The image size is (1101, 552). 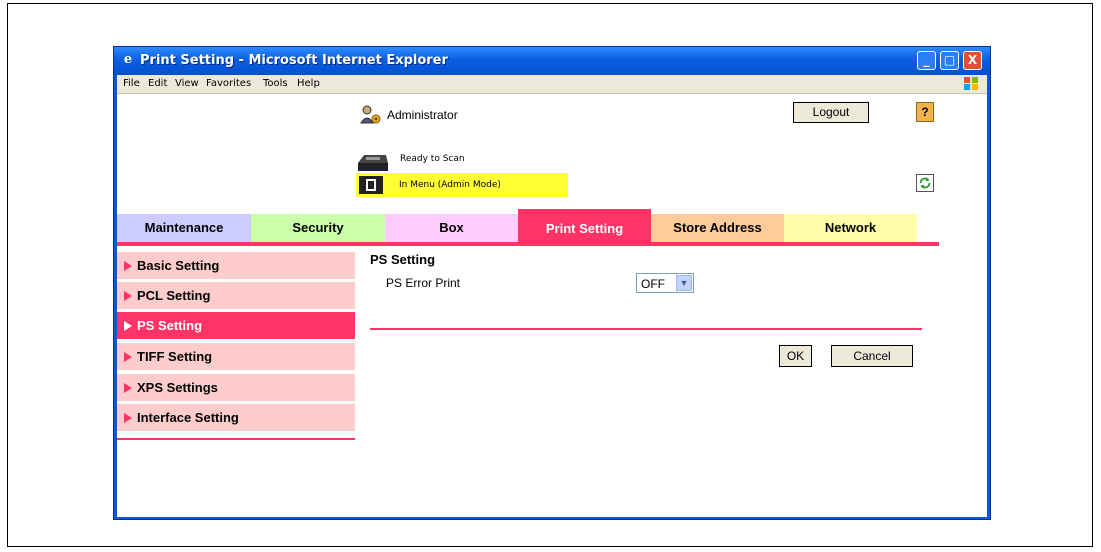 What do you see at coordinates (949, 60) in the screenshot?
I see `maximize-button: □` at bounding box center [949, 60].